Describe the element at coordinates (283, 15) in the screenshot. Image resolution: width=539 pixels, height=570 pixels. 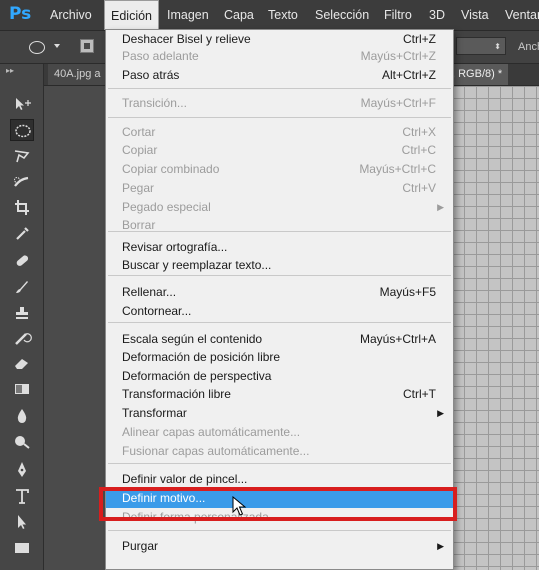
I see `menu-texto: Texto` at that location.